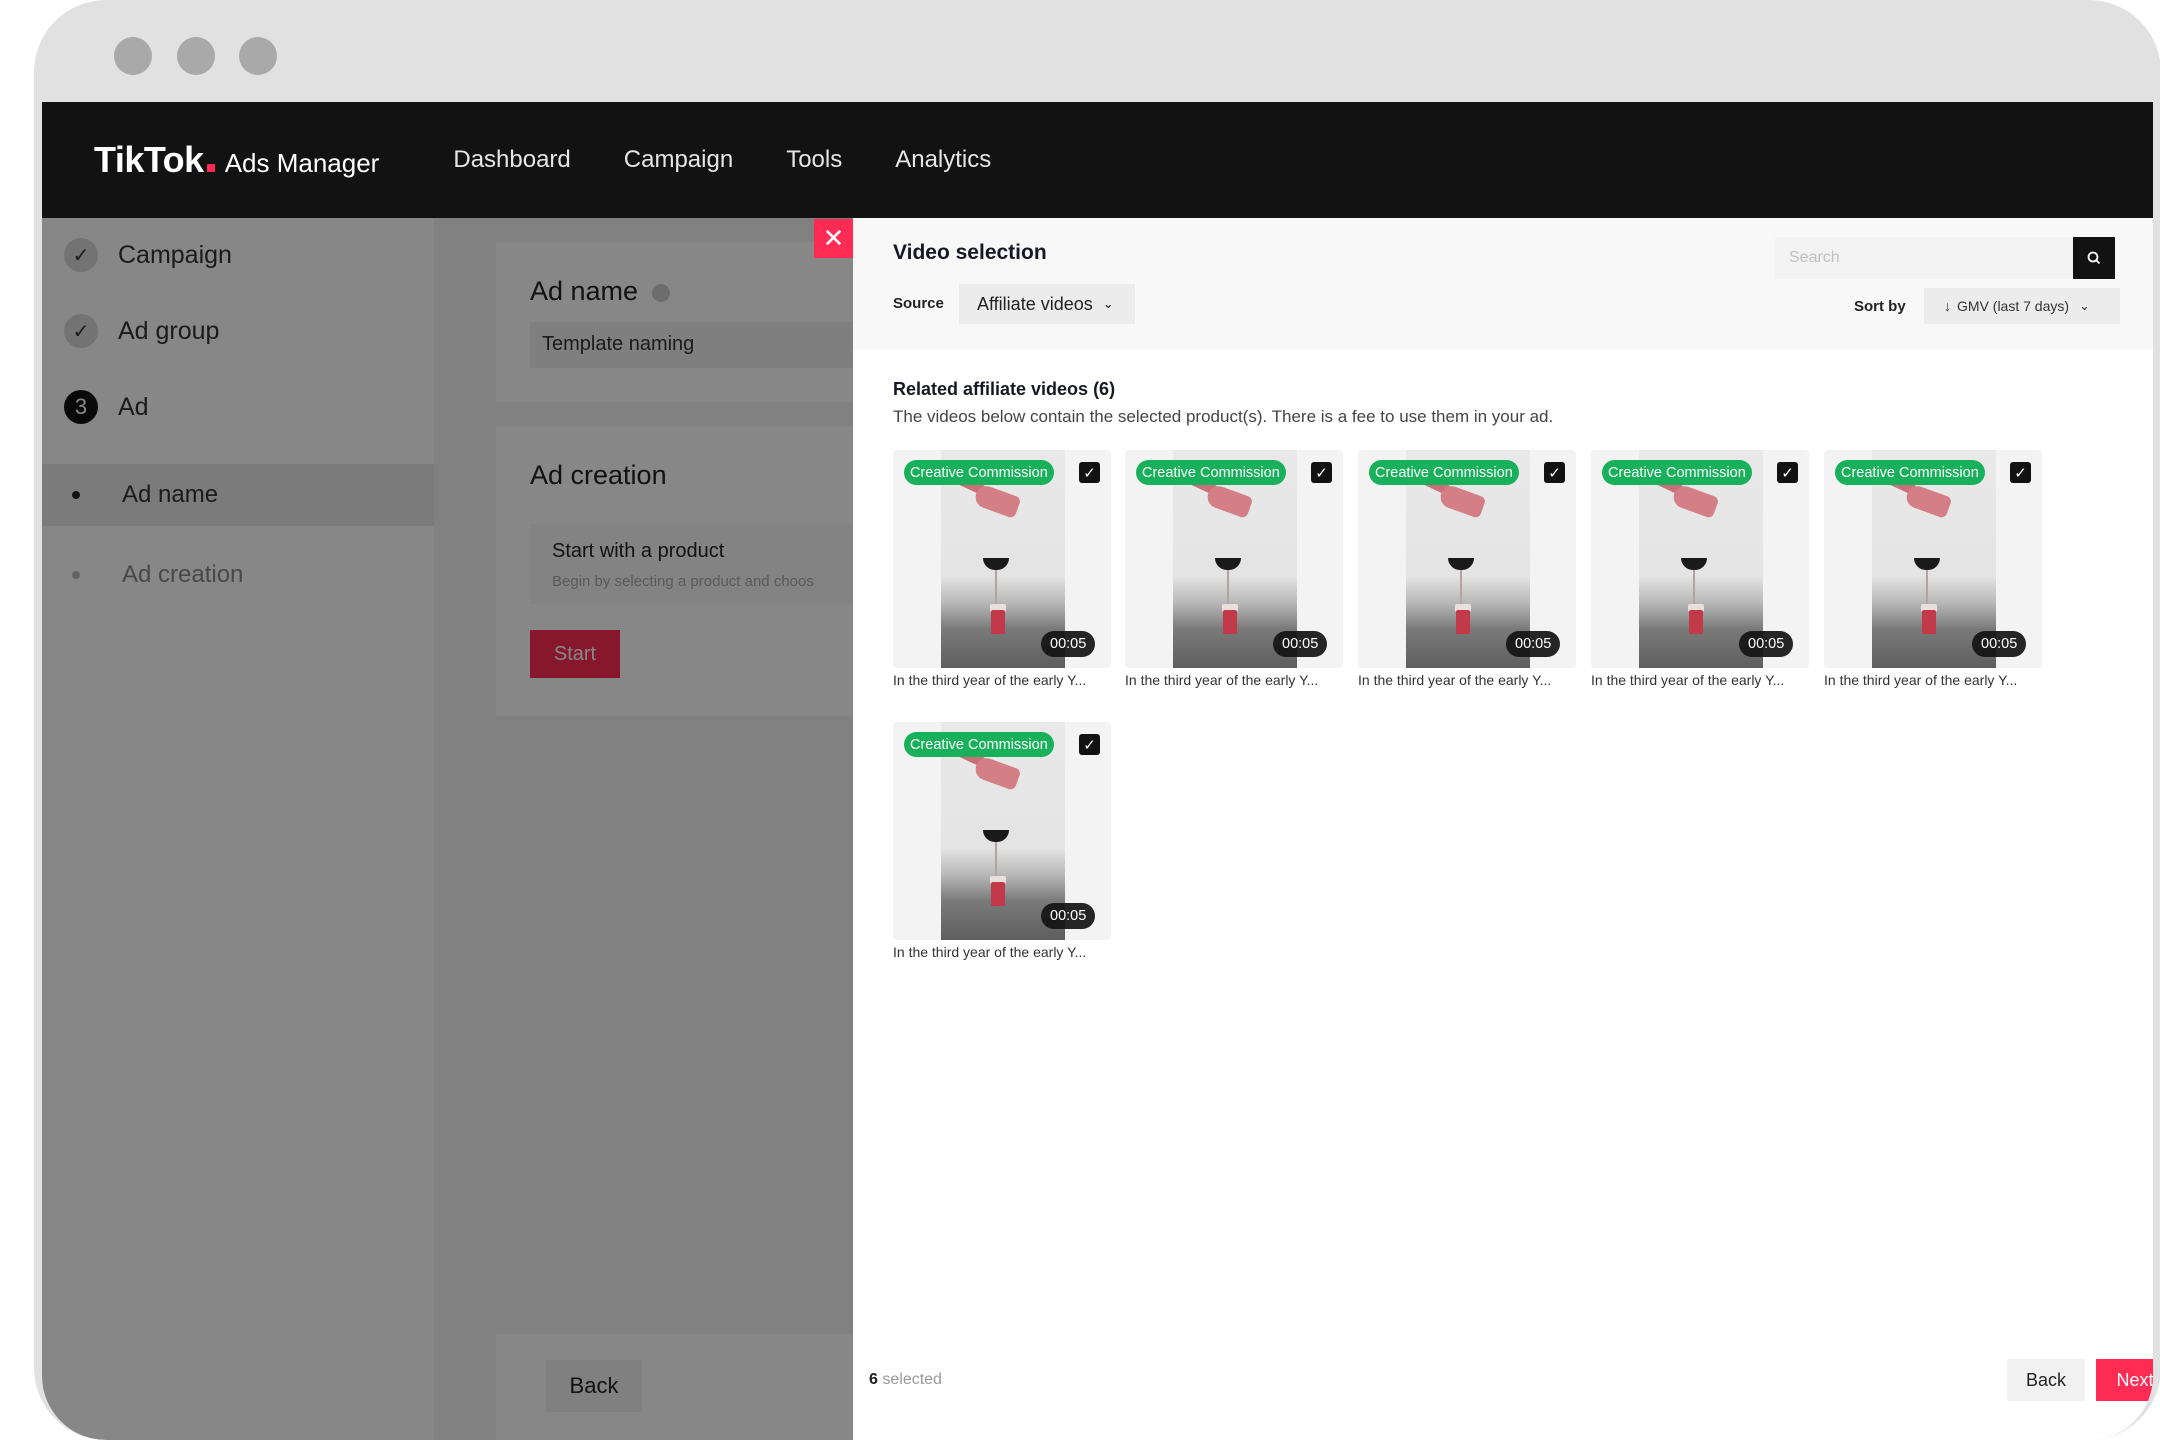 This screenshot has height=1440, width=2160. What do you see at coordinates (943, 160) in the screenshot?
I see `nav-analytics: Analytics` at bounding box center [943, 160].